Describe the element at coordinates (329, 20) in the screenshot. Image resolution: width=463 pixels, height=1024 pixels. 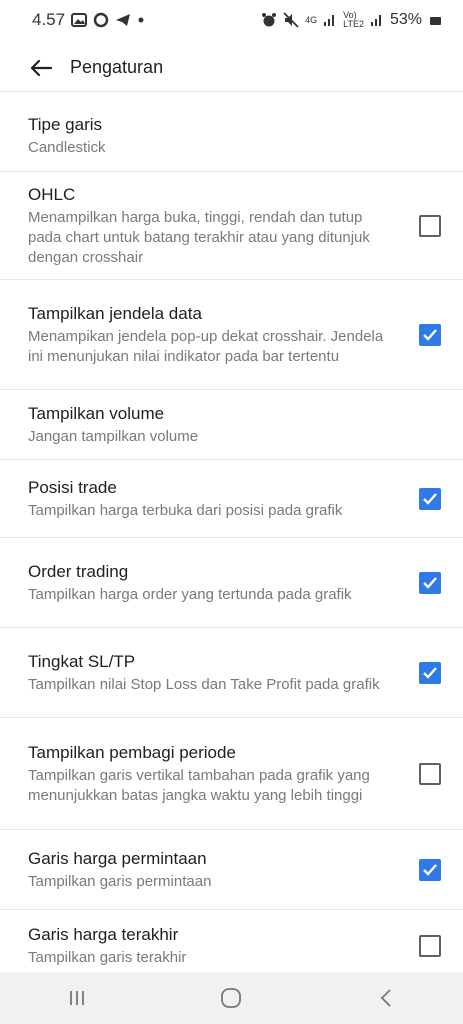
I see `signal-icon` at that location.